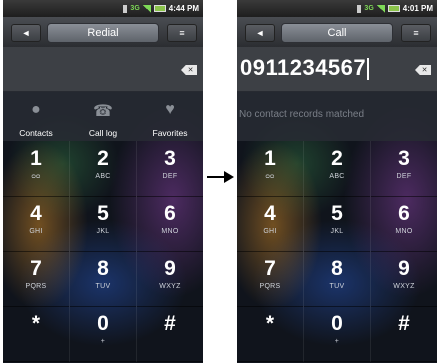  I want to click on contacts-label: Contacts, so click(36, 133).